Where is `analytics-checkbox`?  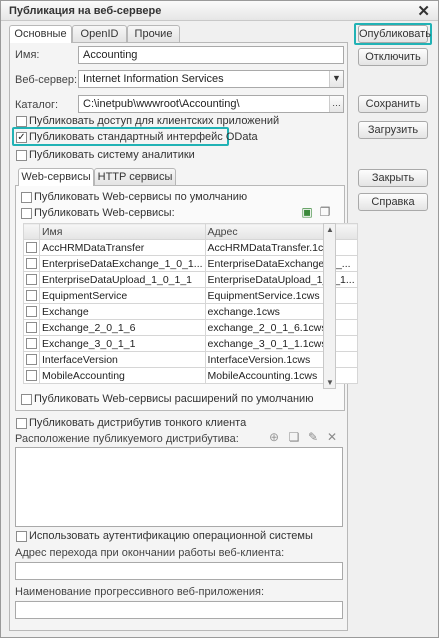
analytics-checkbox is located at coordinates (21, 155).